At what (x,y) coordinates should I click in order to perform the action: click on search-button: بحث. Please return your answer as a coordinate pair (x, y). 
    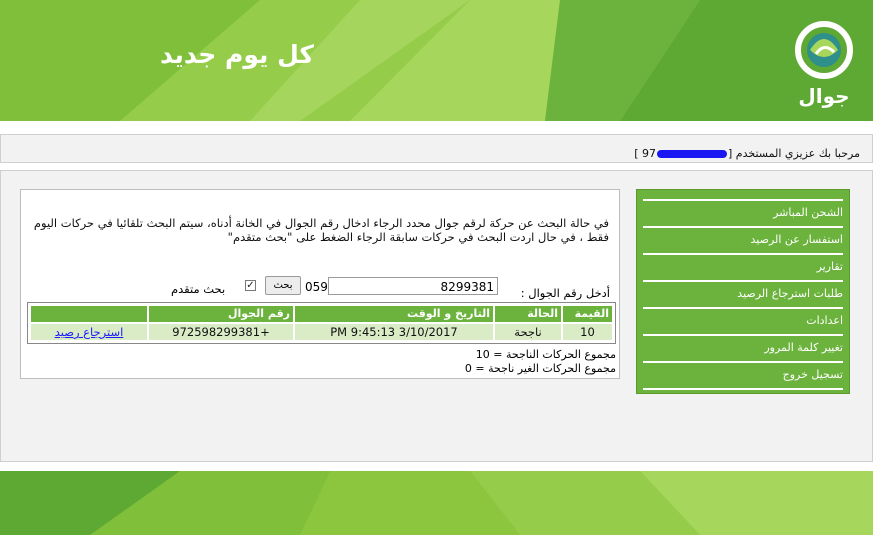
    Looking at the image, I should click on (283, 285).